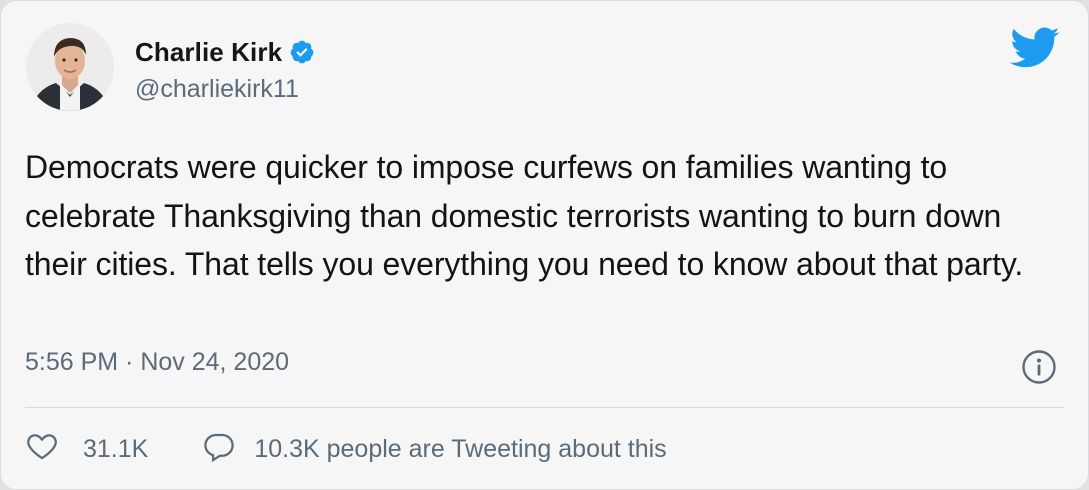 The width and height of the screenshot is (1089, 490). Describe the element at coordinates (157, 362) in the screenshot. I see `tweet-timestamp: 5:56 PM · Nov 24, 2020` at that location.